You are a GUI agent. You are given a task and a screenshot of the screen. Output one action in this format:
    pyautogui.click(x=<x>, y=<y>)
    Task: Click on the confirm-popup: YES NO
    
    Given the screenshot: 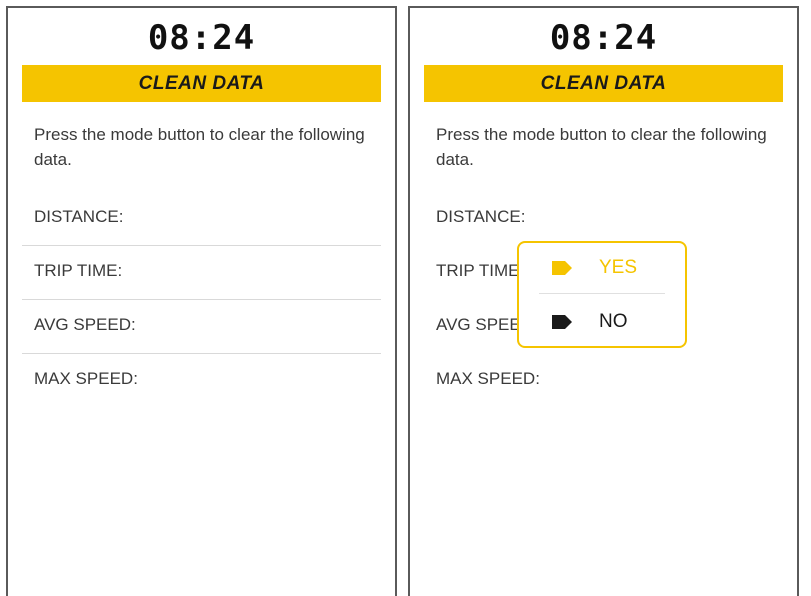 What is the action you would take?
    pyautogui.click(x=602, y=294)
    